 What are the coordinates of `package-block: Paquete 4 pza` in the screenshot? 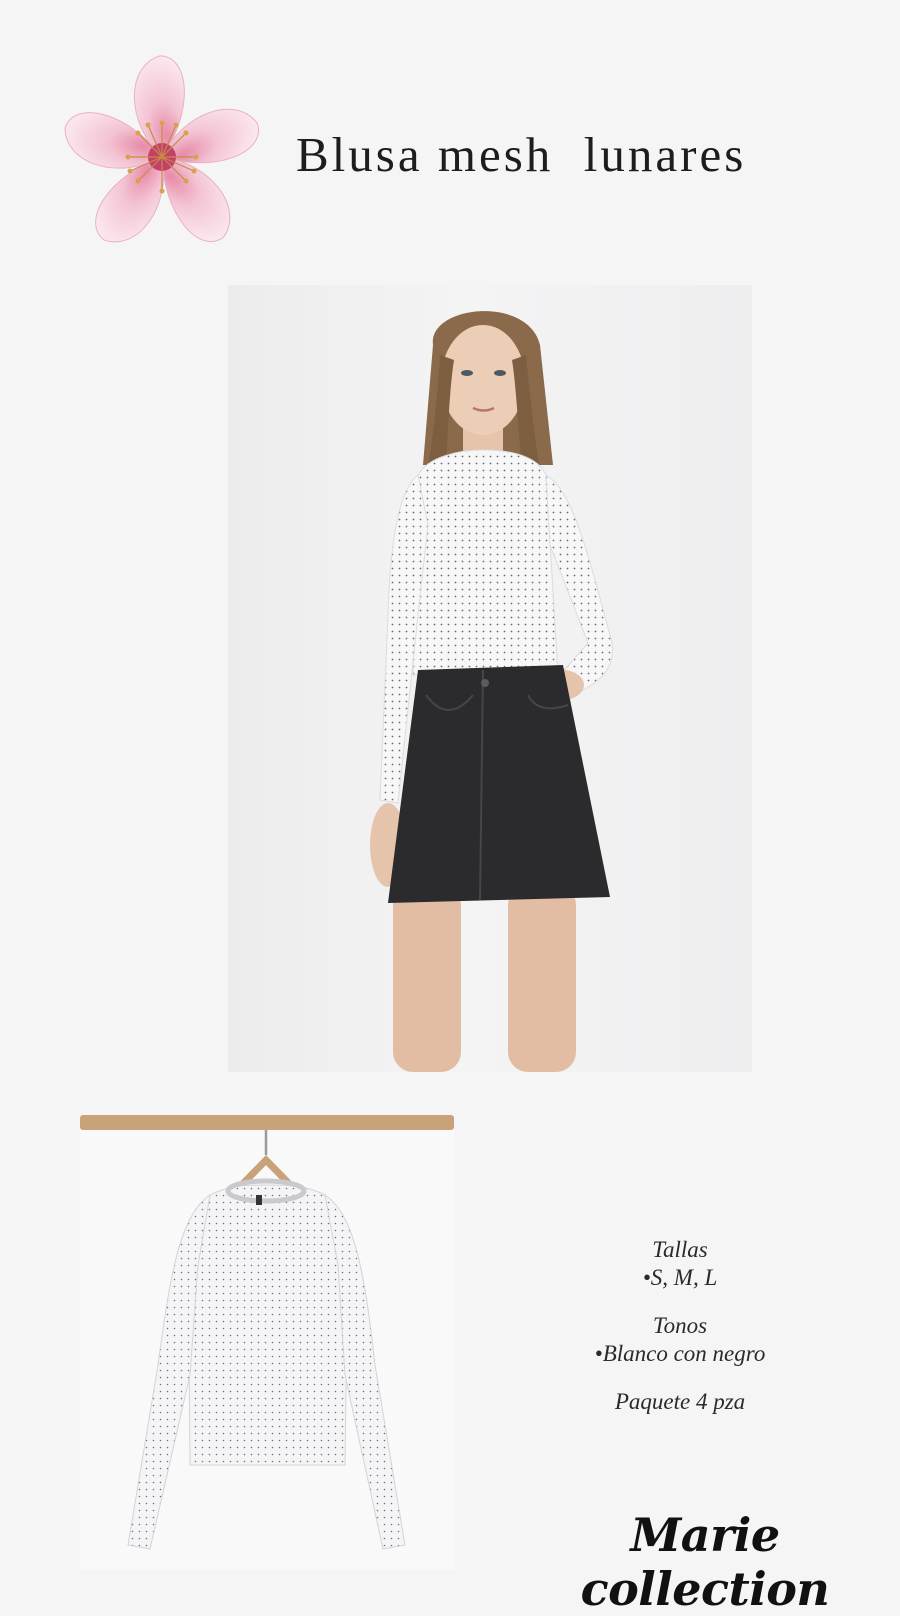 It's located at (680, 1402).